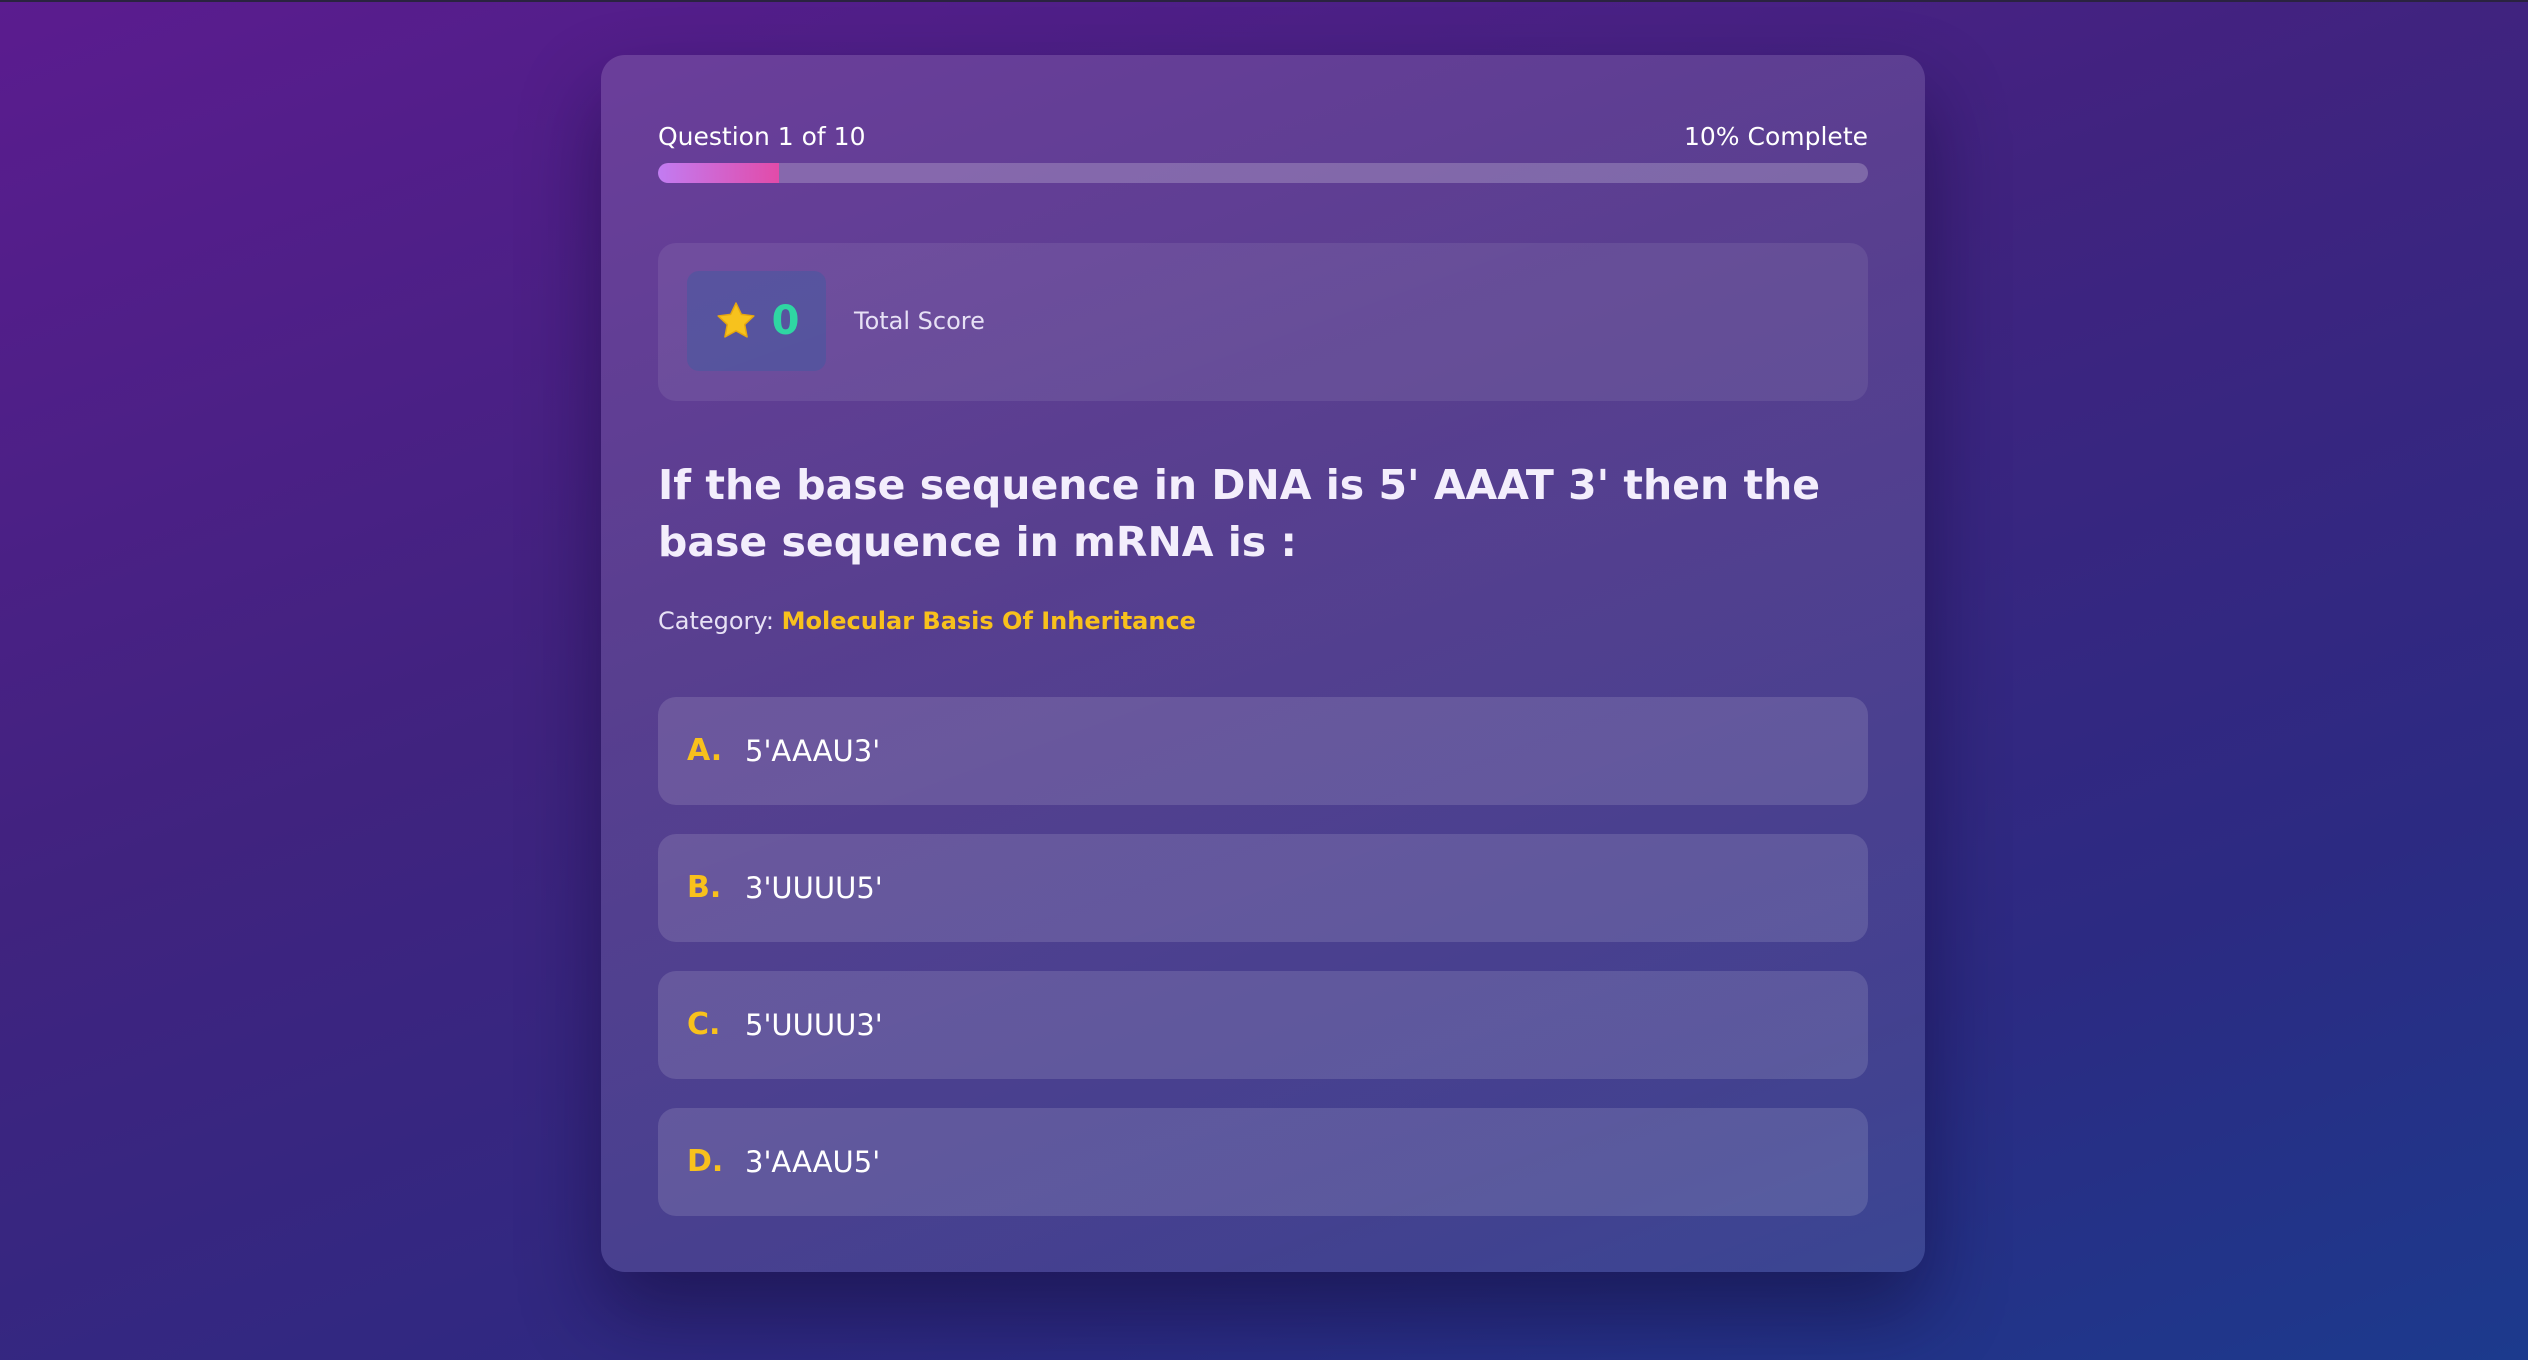 Image resolution: width=2528 pixels, height=1360 pixels. I want to click on option-text: 5'AAAU3', so click(813, 751).